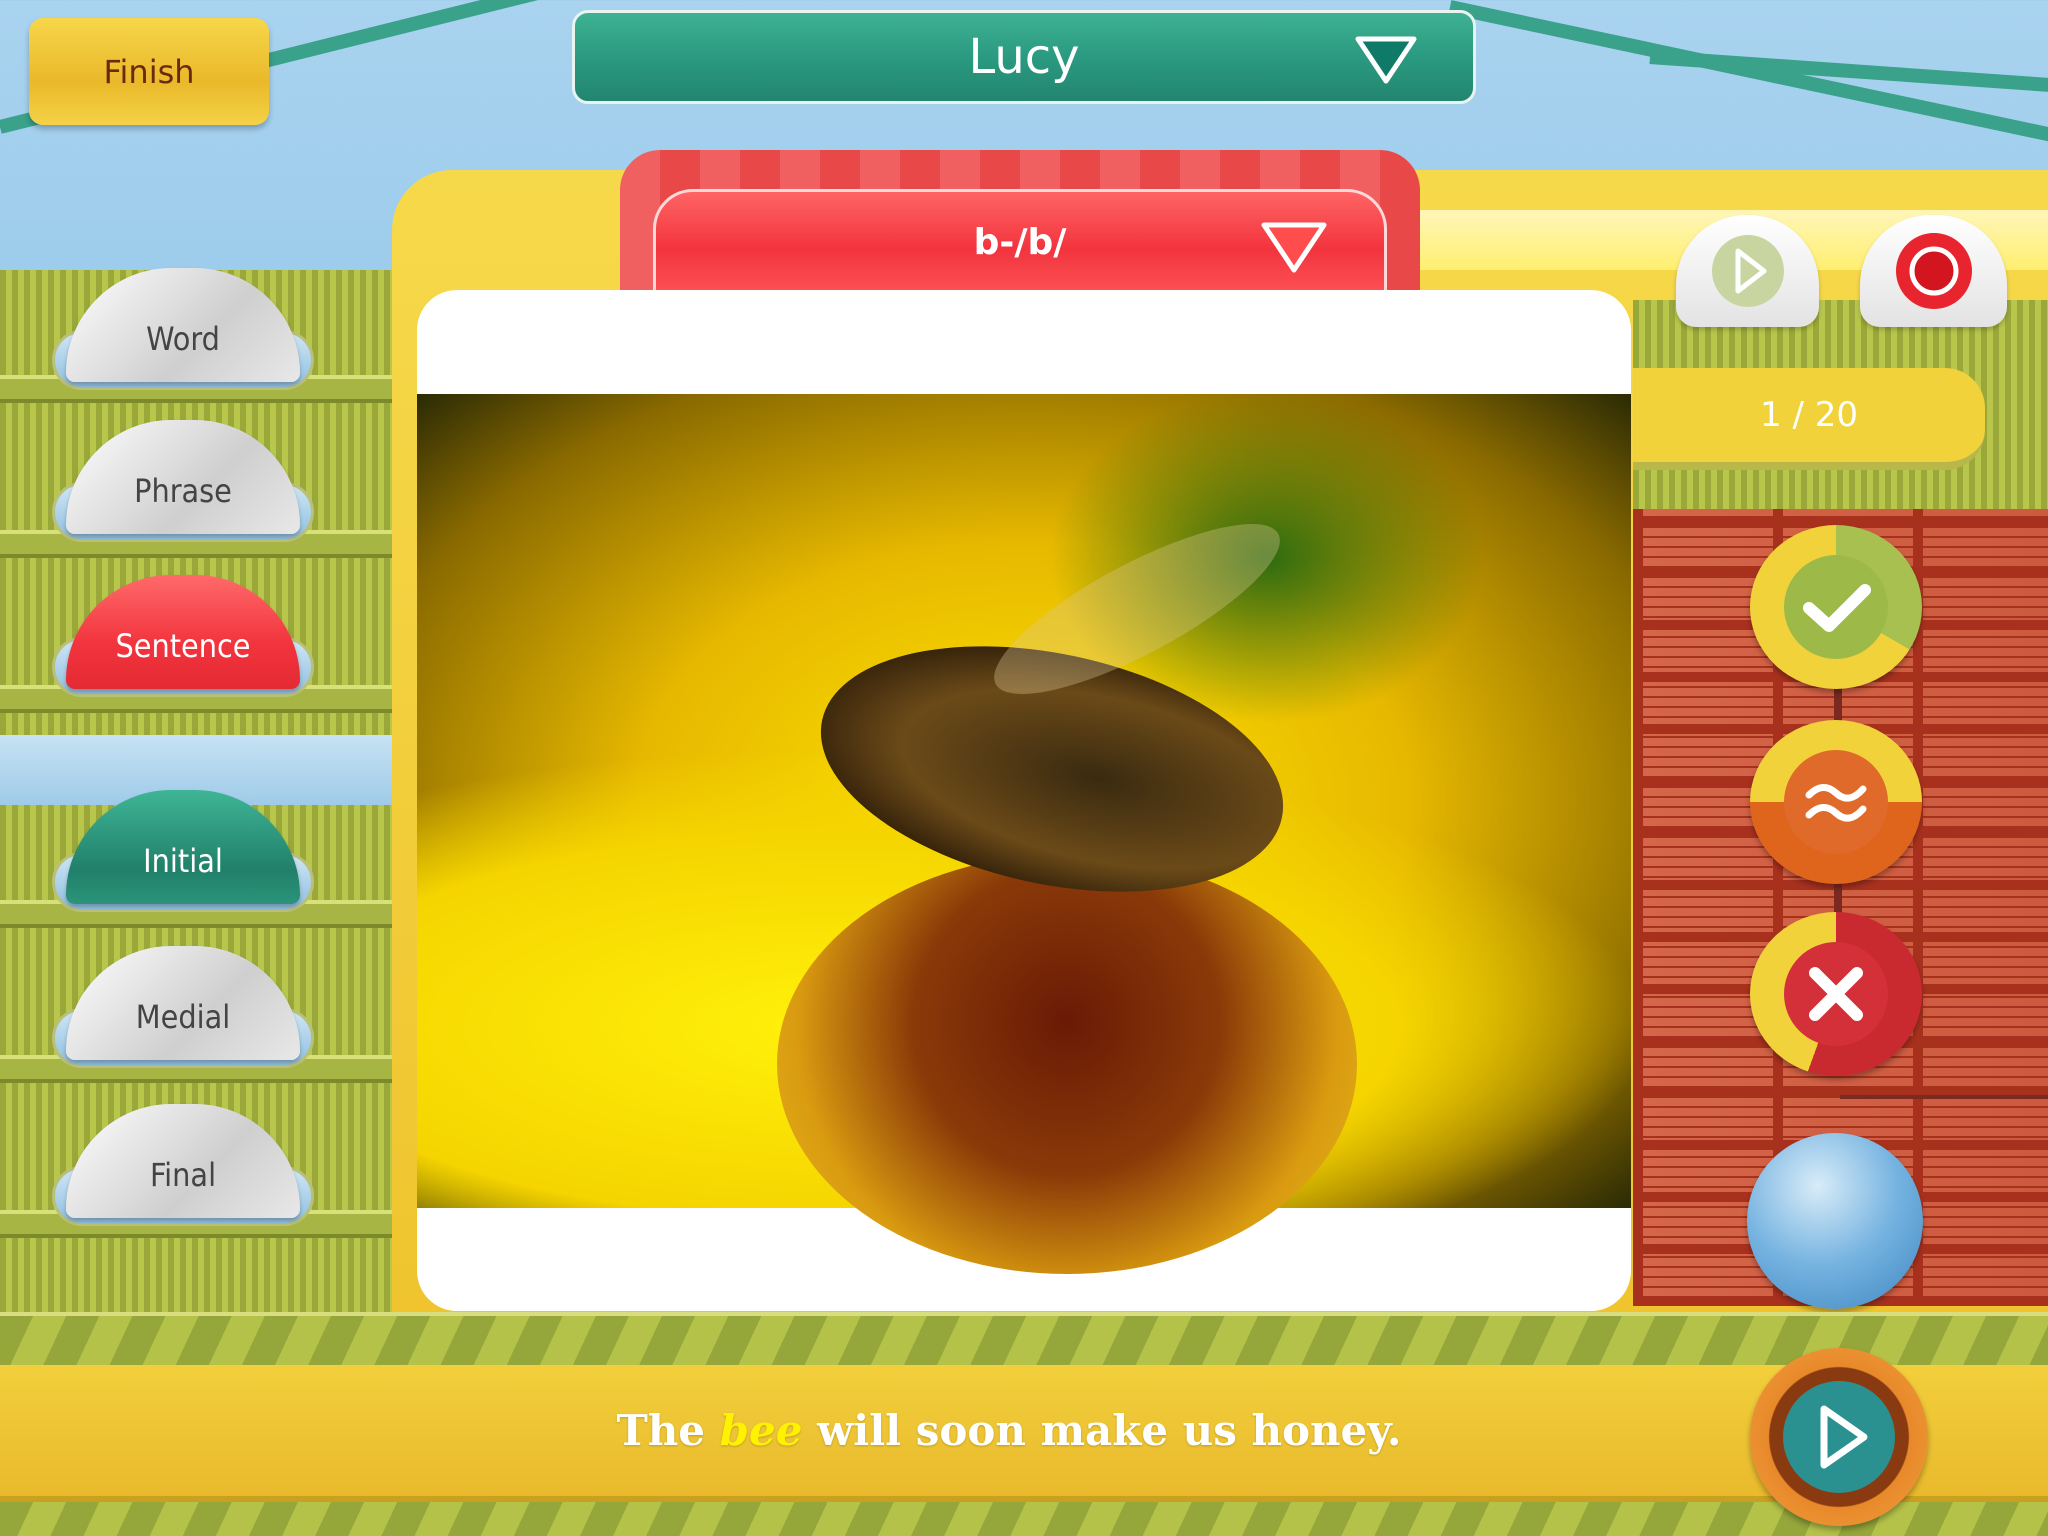  Describe the element at coordinates (183, 491) in the screenshot. I see `button-label: Phrase` at that location.